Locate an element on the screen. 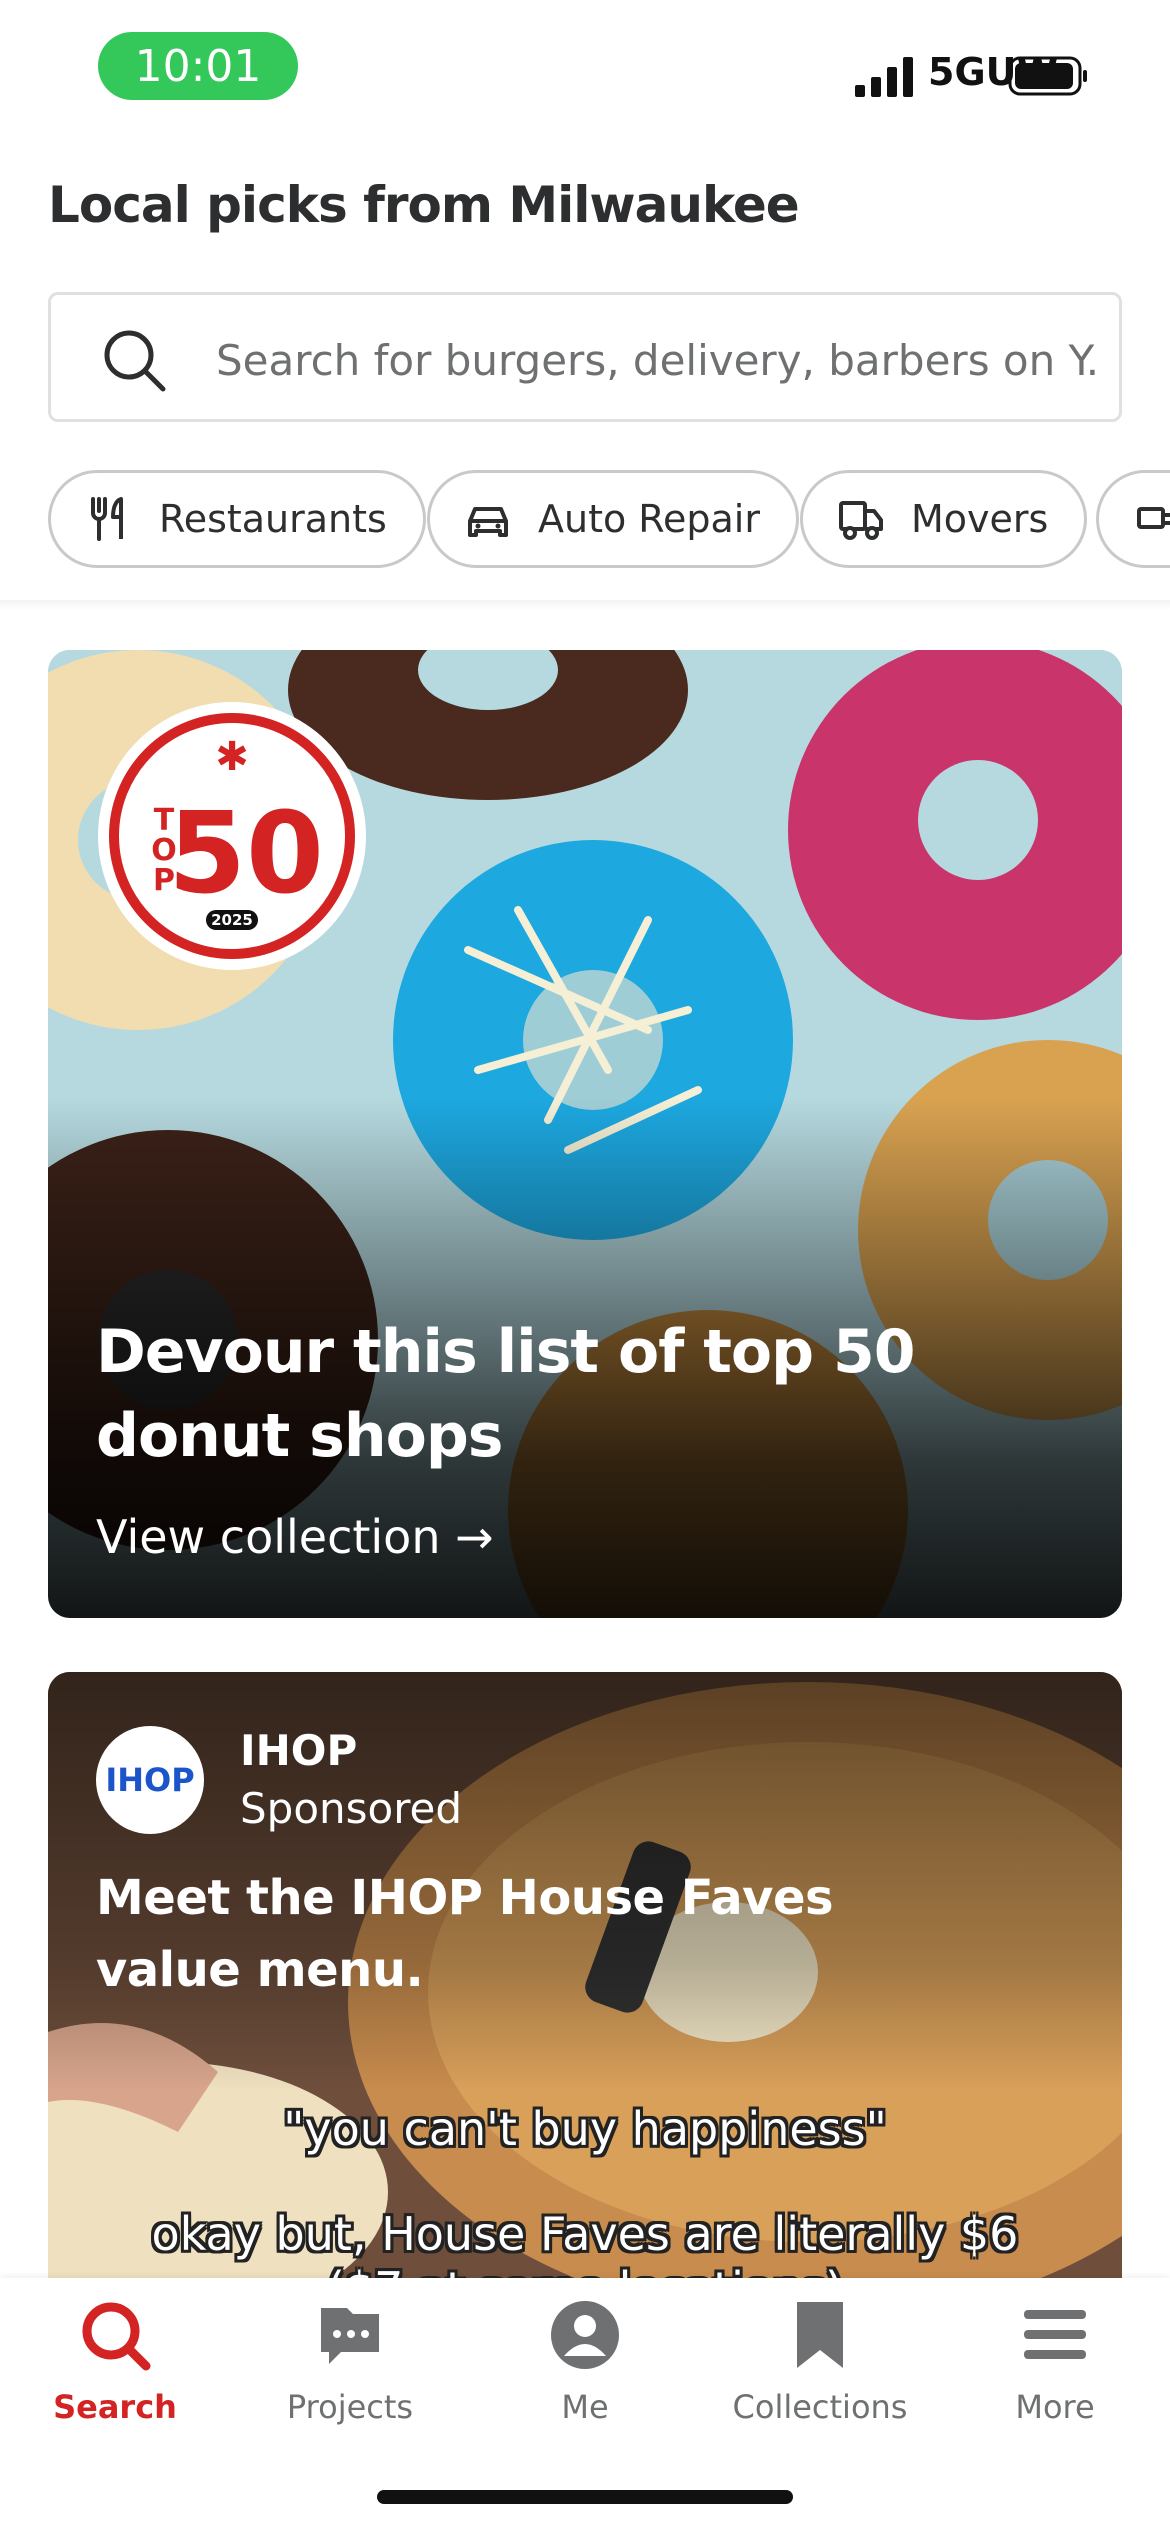  video-caption: "you can't buy happiness" is located at coordinates (585, 2129).